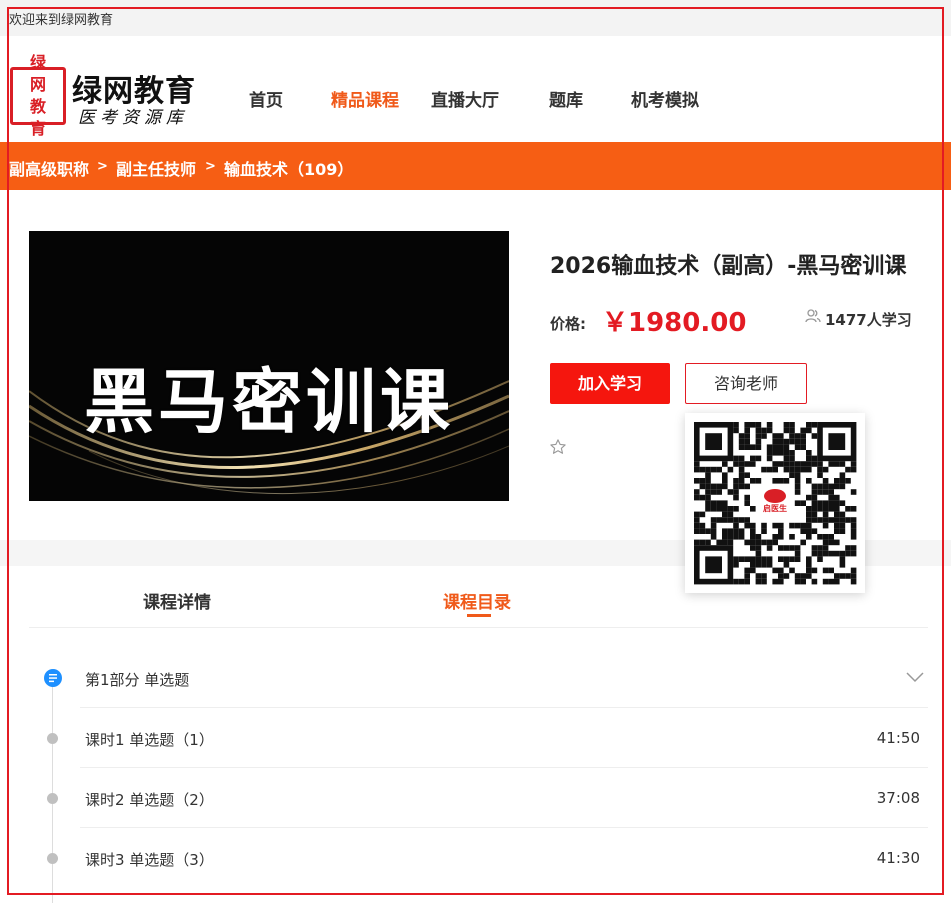 The width and height of the screenshot is (951, 903). I want to click on qr-code-popup: 启医生, so click(775, 503).